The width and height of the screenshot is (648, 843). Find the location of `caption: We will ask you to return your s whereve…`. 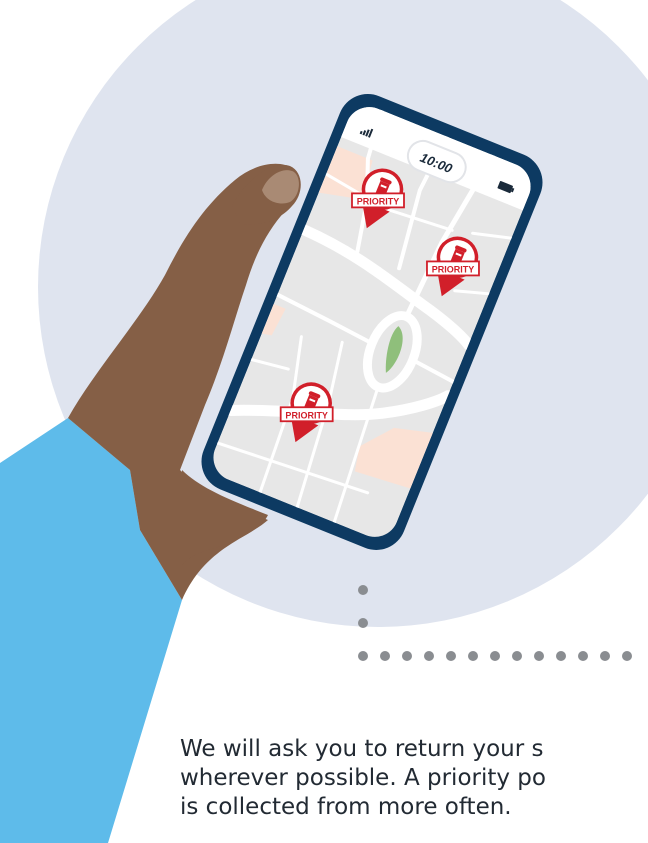

caption: We will ask you to return your s whereve… is located at coordinates (414, 778).